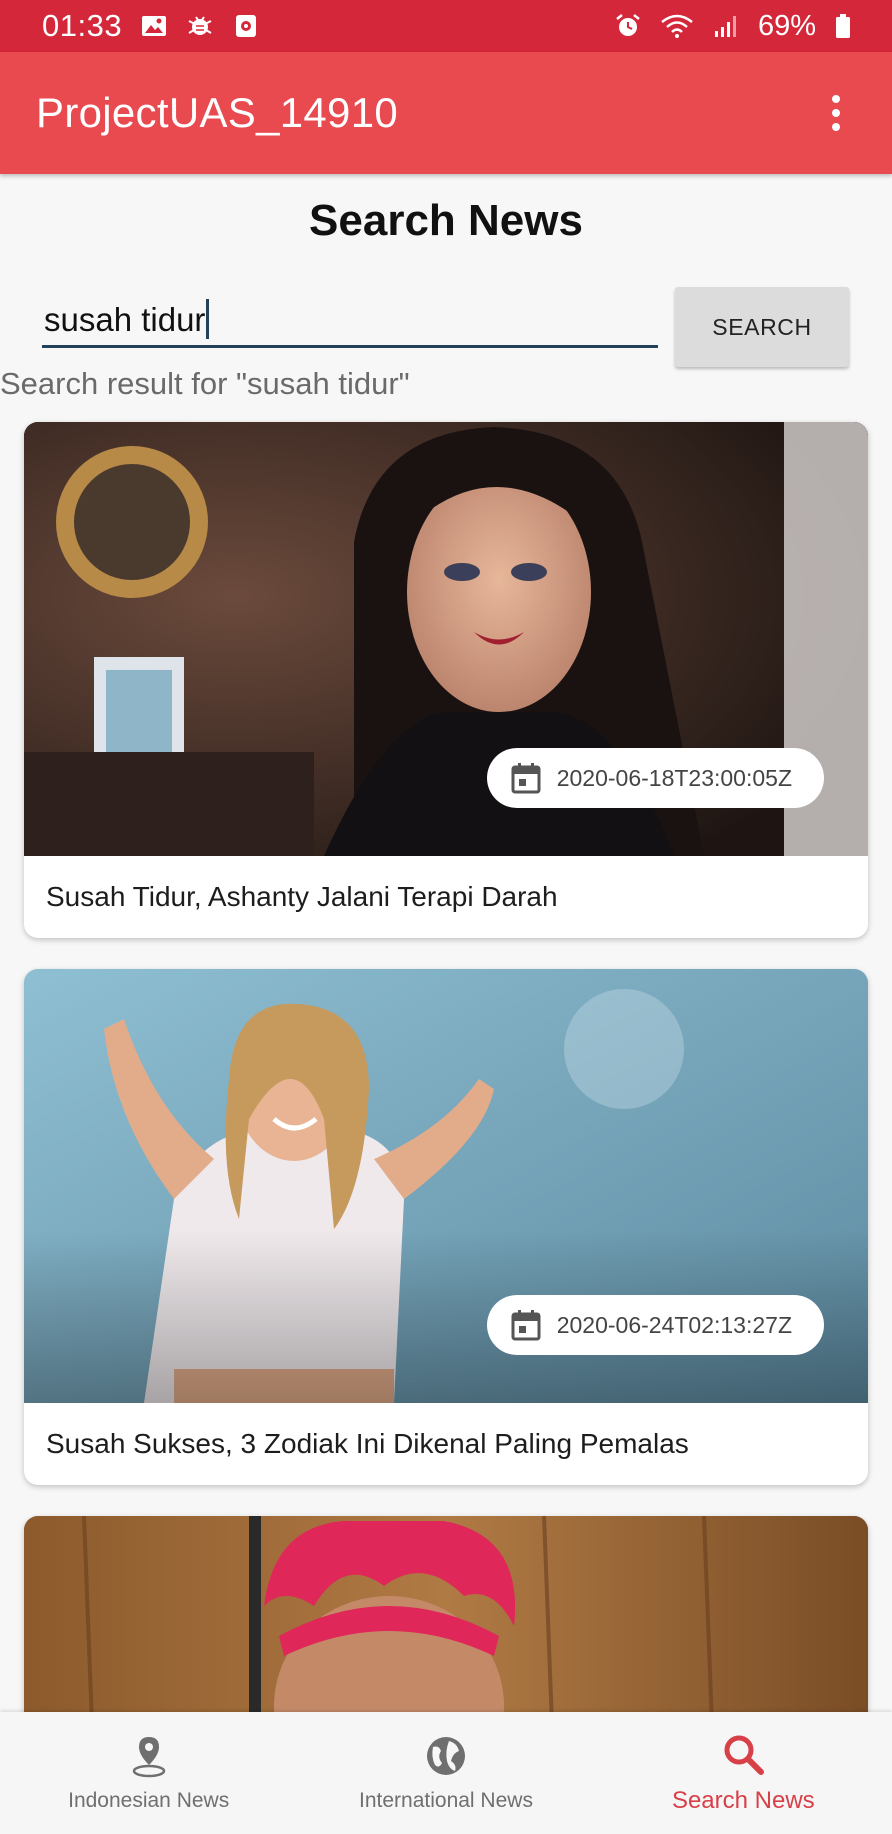 Image resolution: width=892 pixels, height=1834 pixels. I want to click on nav-label: Search News, so click(743, 1800).